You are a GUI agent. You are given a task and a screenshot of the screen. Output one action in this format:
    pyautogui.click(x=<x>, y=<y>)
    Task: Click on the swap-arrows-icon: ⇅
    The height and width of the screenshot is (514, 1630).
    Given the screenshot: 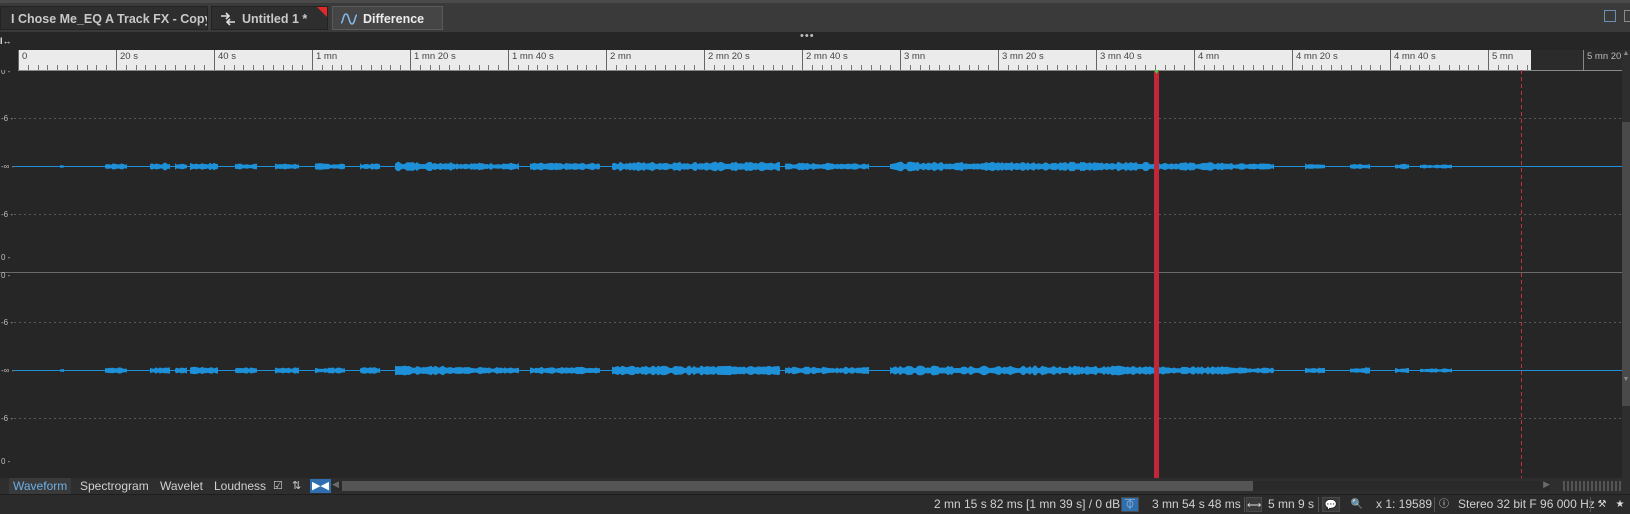 What is the action you would take?
    pyautogui.click(x=296, y=486)
    